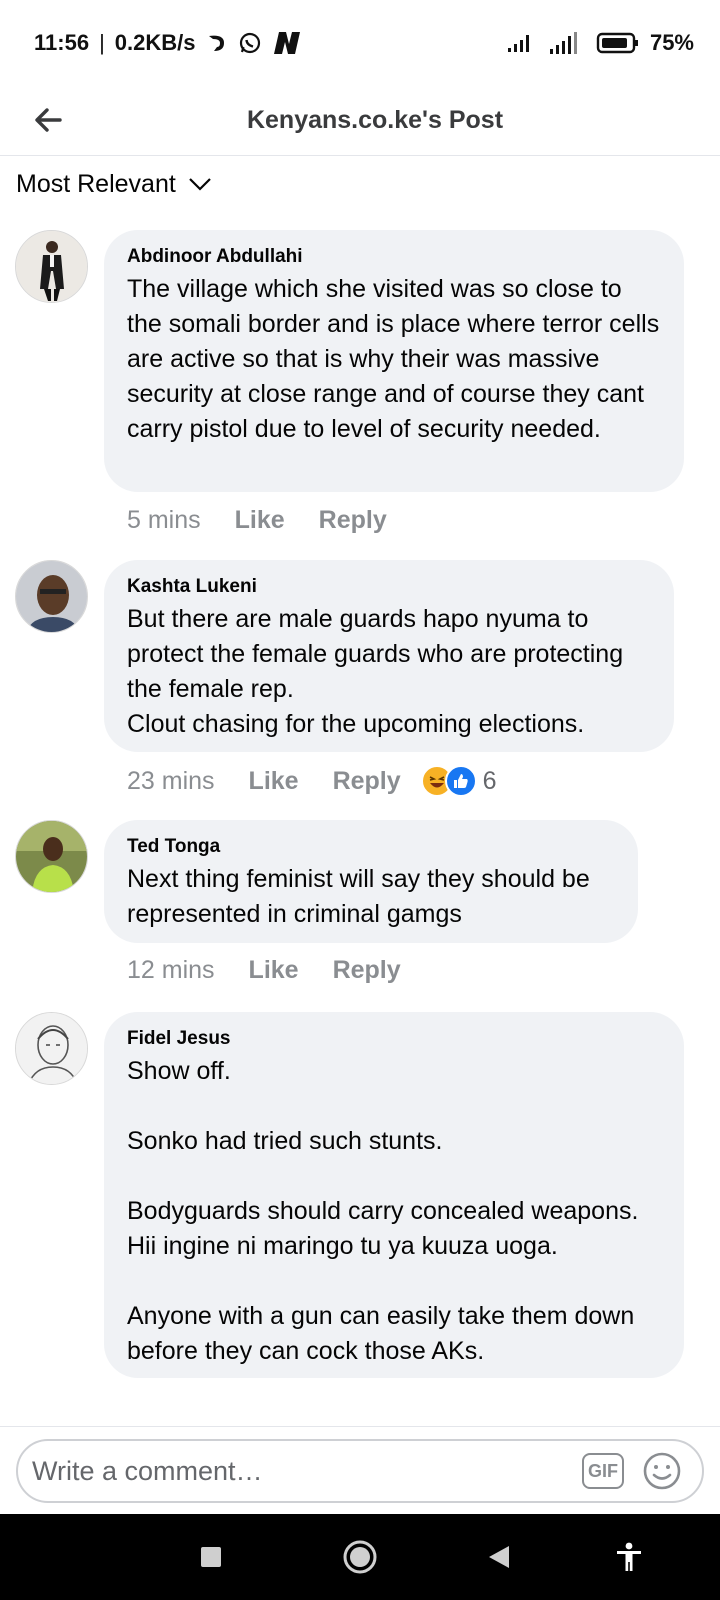 Image resolution: width=720 pixels, height=1600 pixels. I want to click on chevron-down-icon, so click(200, 184).